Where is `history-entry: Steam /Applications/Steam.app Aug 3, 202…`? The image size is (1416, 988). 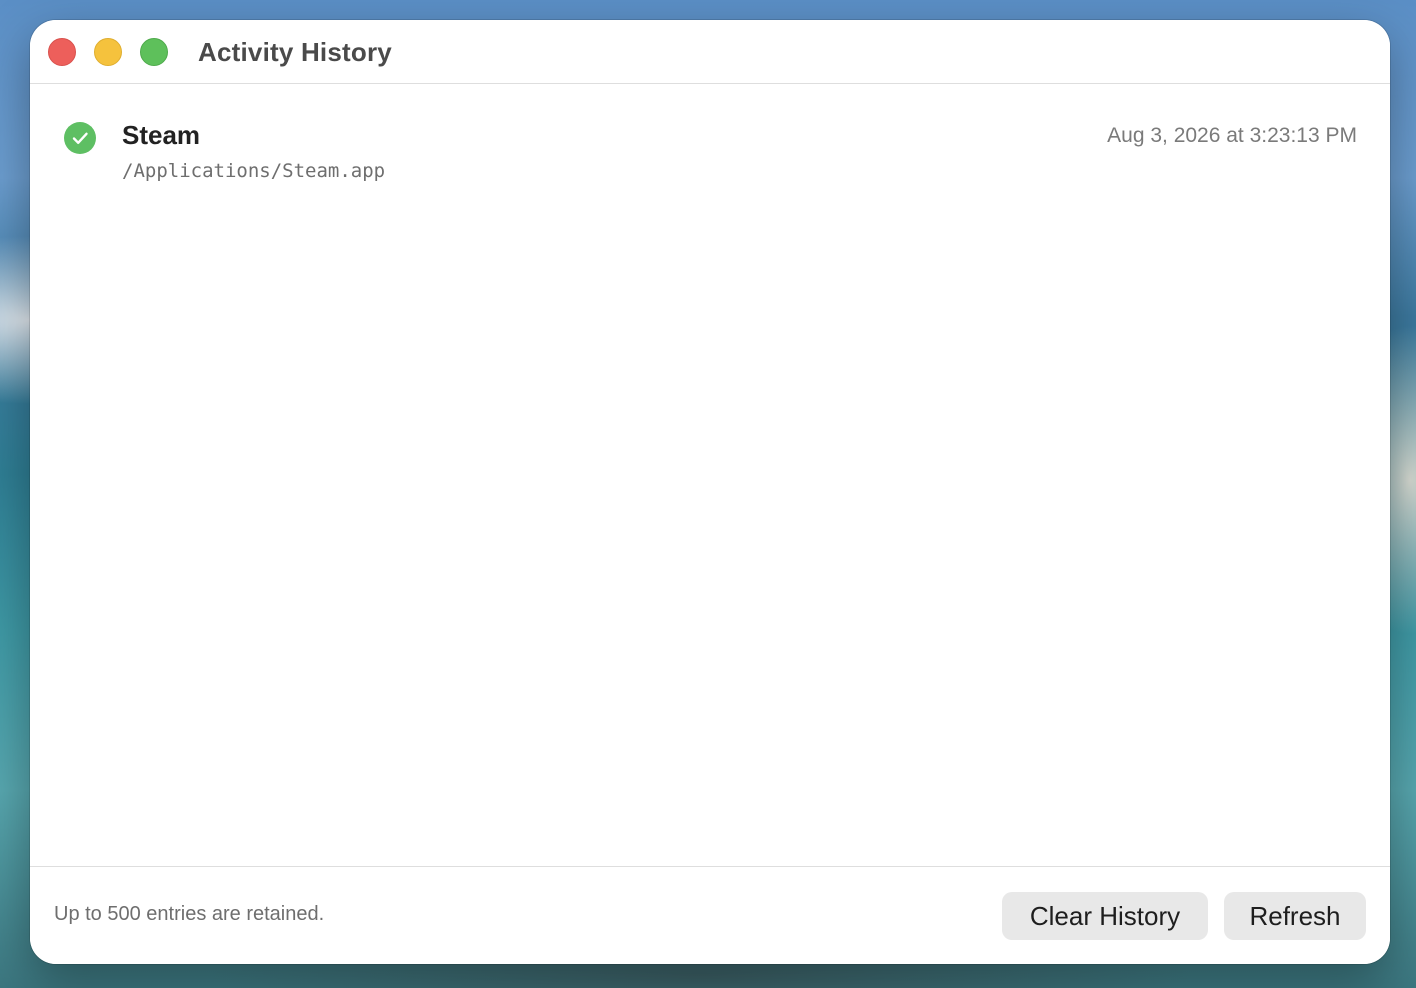 history-entry: Steam /Applications/Steam.app Aug 3, 202… is located at coordinates (710, 144).